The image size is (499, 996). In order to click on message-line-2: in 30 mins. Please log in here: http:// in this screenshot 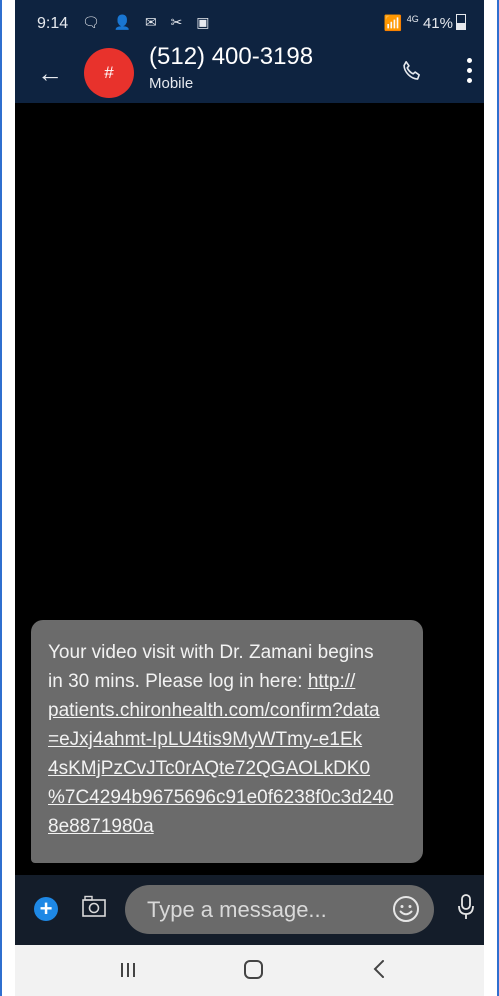, I will do `click(227, 681)`.